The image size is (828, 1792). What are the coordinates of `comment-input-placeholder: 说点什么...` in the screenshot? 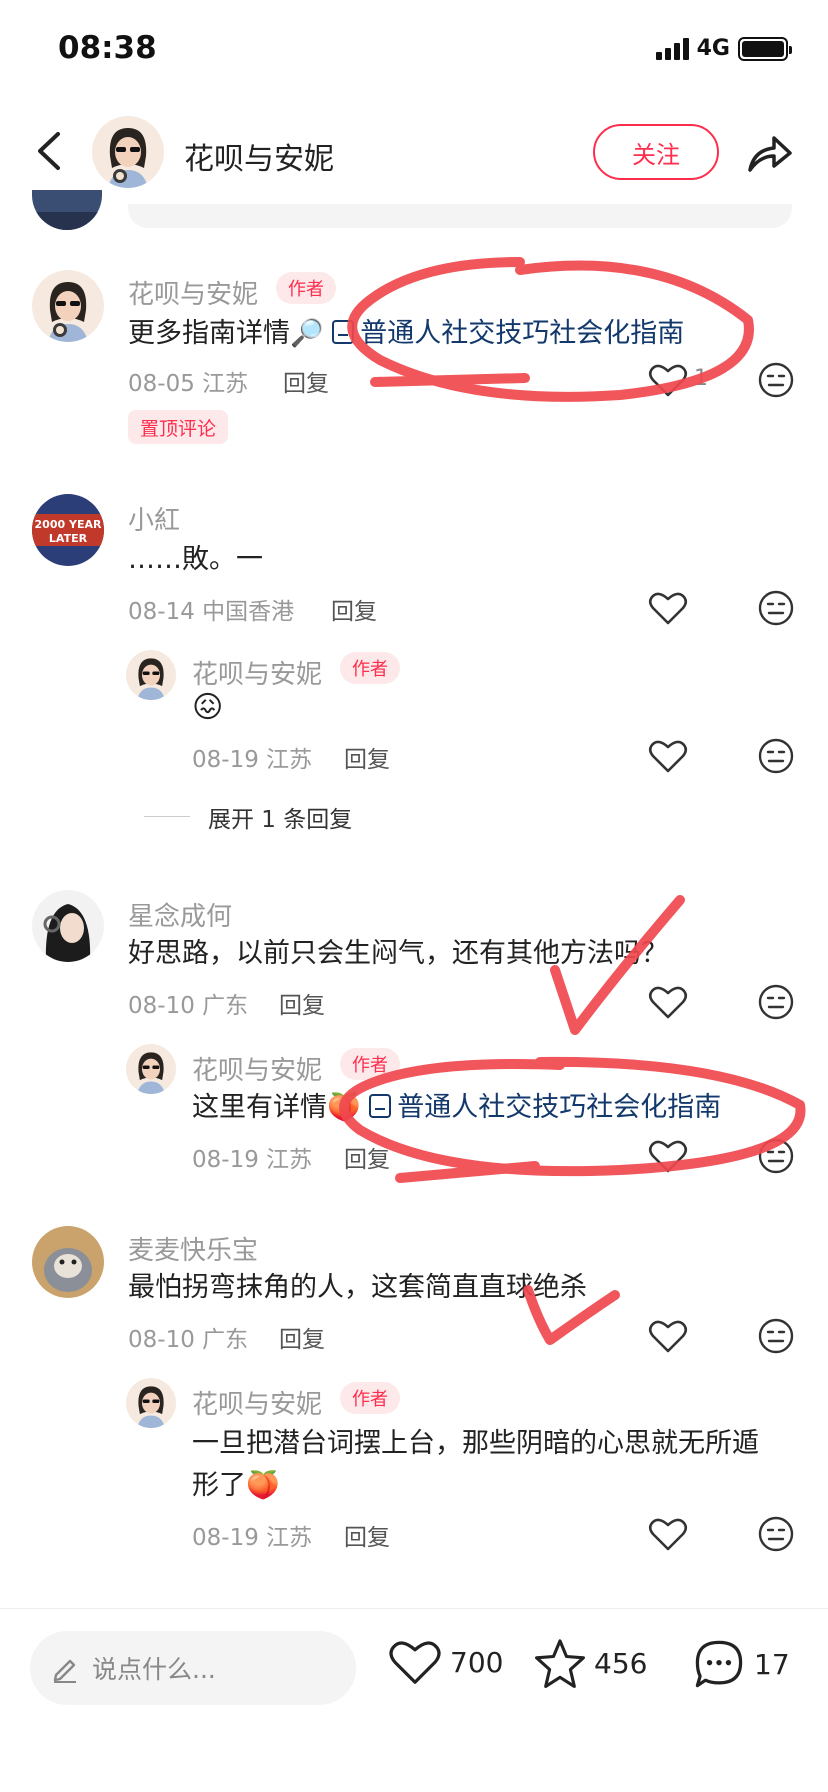 It's located at (154, 1669).